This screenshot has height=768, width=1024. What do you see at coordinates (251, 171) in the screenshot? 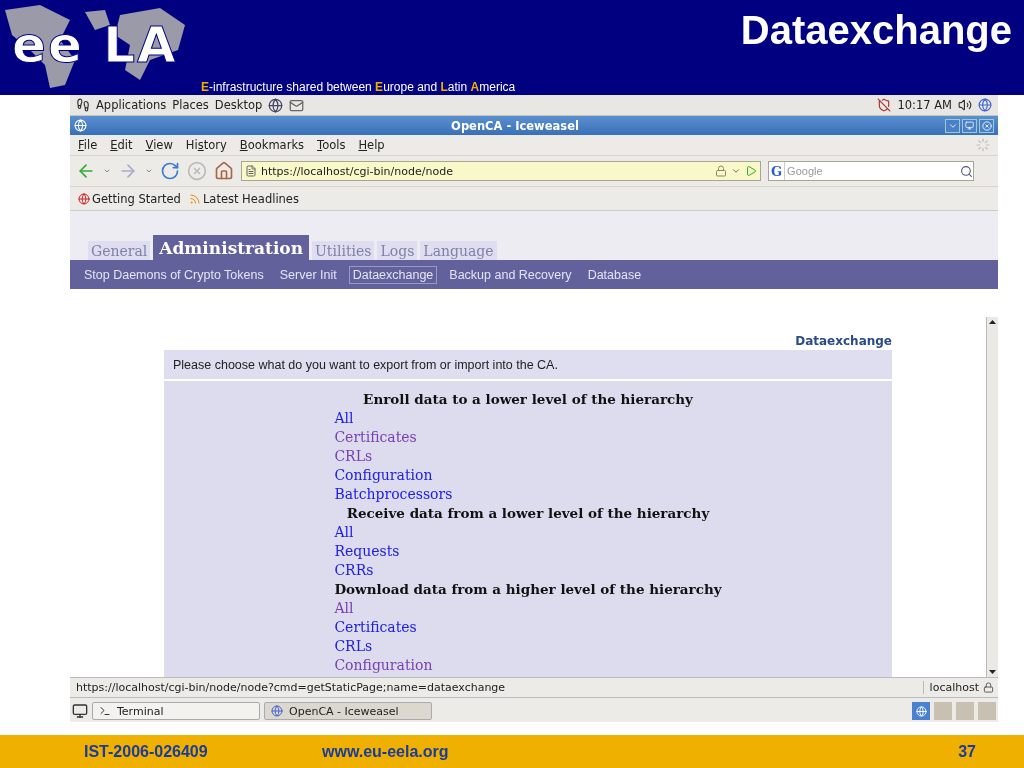
I see `page-icon` at bounding box center [251, 171].